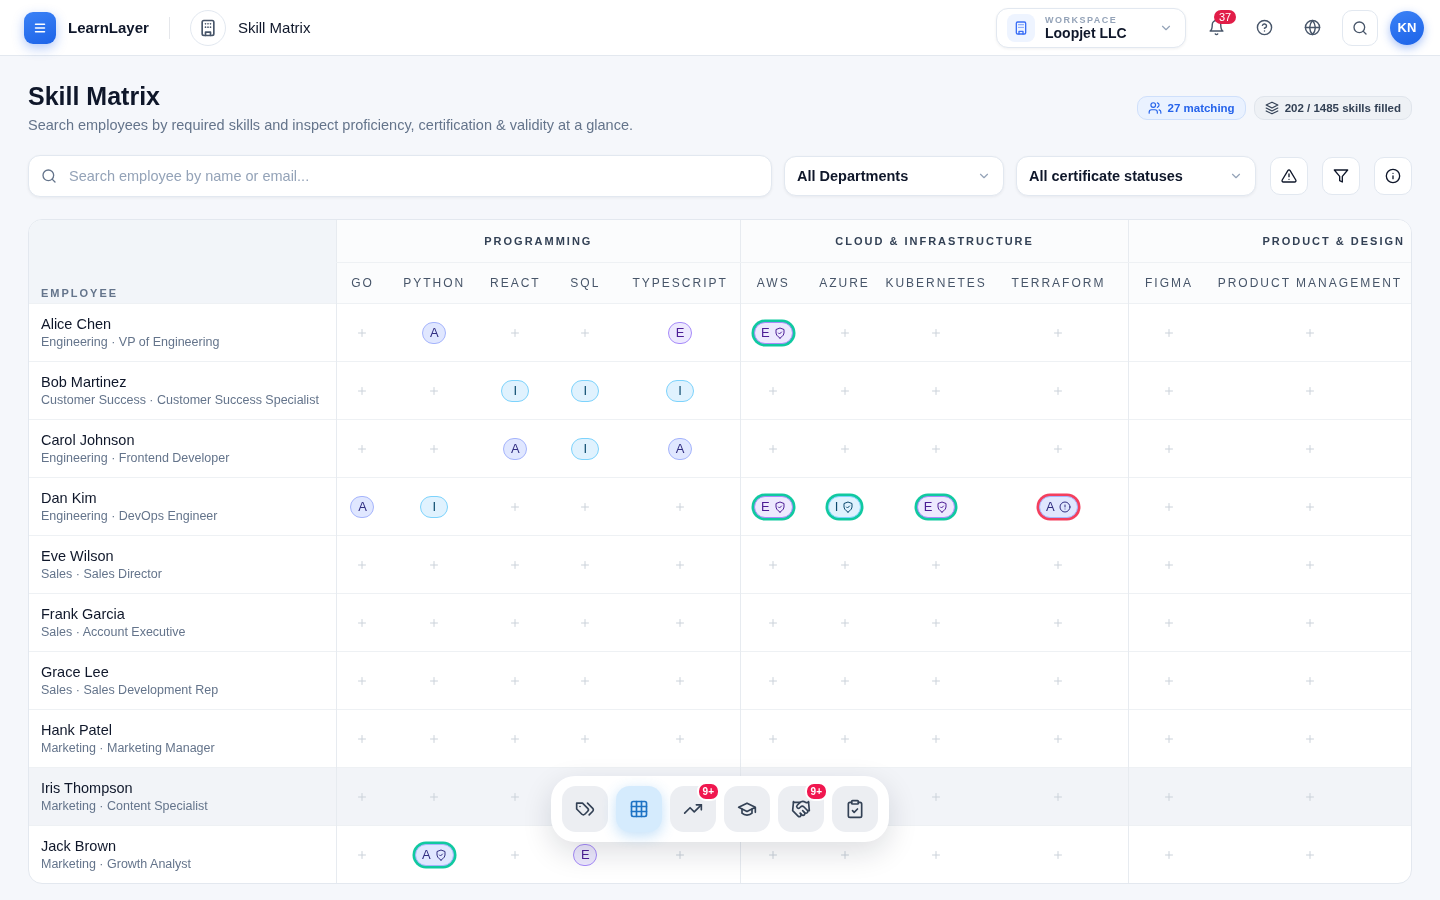  Describe the element at coordinates (1136, 176) in the screenshot. I see `certificate-status-select: All certificate statuses` at that location.